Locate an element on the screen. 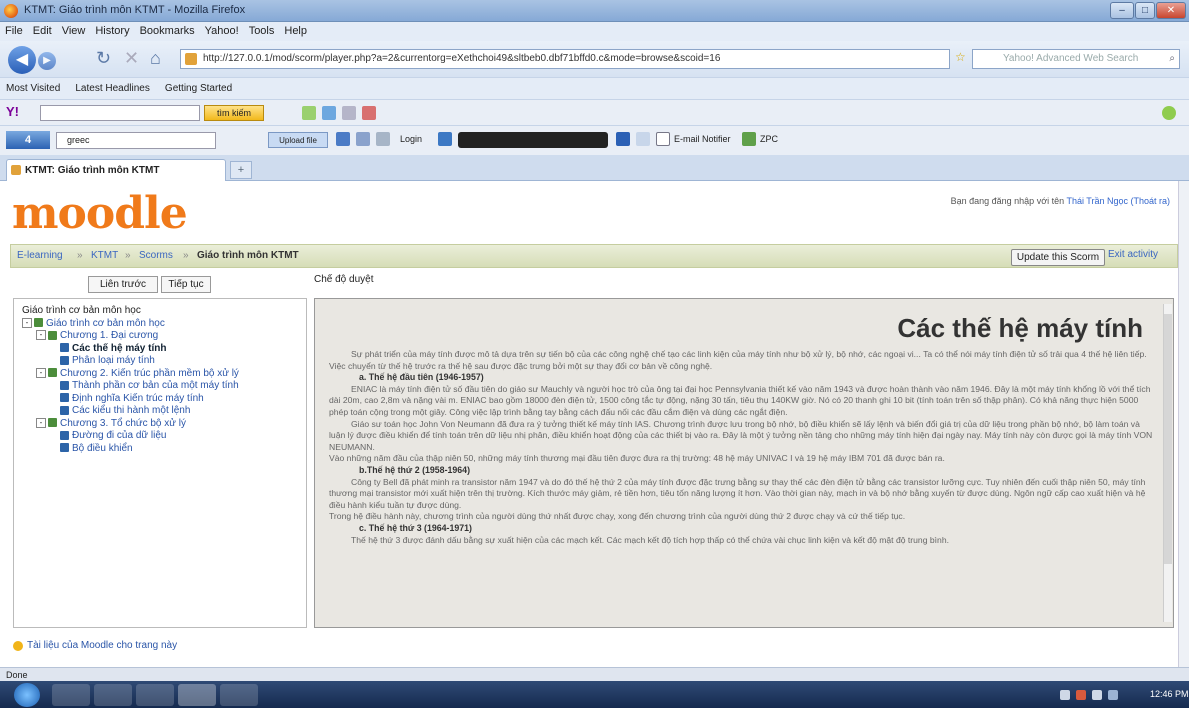 Image resolution: width=1189 pixels, height=708 pixels. toc-item: Bộ điều khiển is located at coordinates (164, 449).